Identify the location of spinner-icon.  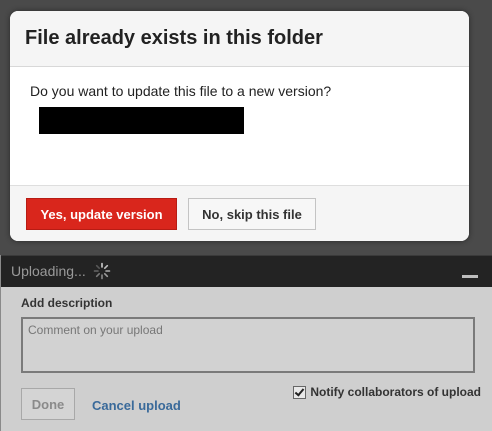
(102, 271).